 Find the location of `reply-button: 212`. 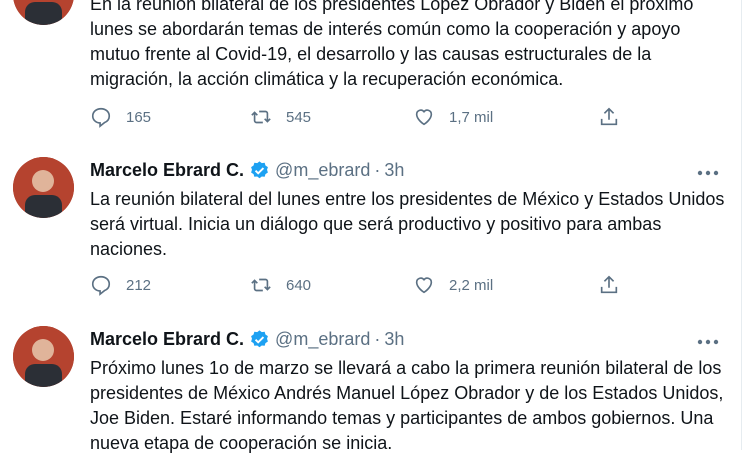

reply-button: 212 is located at coordinates (120, 285).